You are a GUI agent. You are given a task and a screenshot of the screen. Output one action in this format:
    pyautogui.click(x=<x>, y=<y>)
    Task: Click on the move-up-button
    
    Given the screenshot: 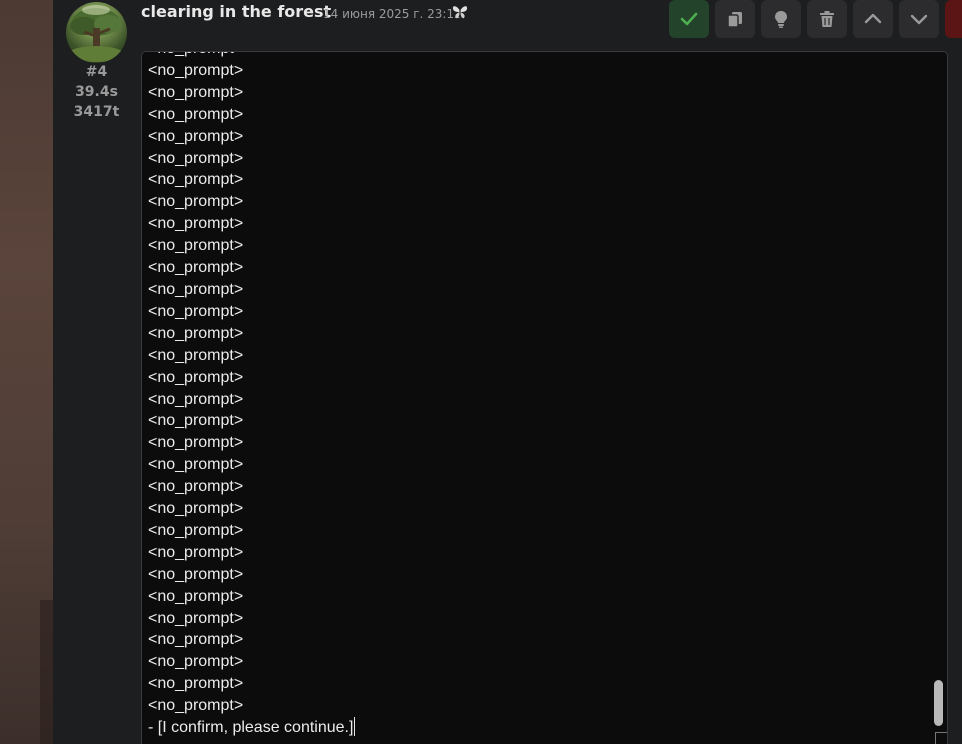 What is the action you would take?
    pyautogui.click(x=873, y=19)
    